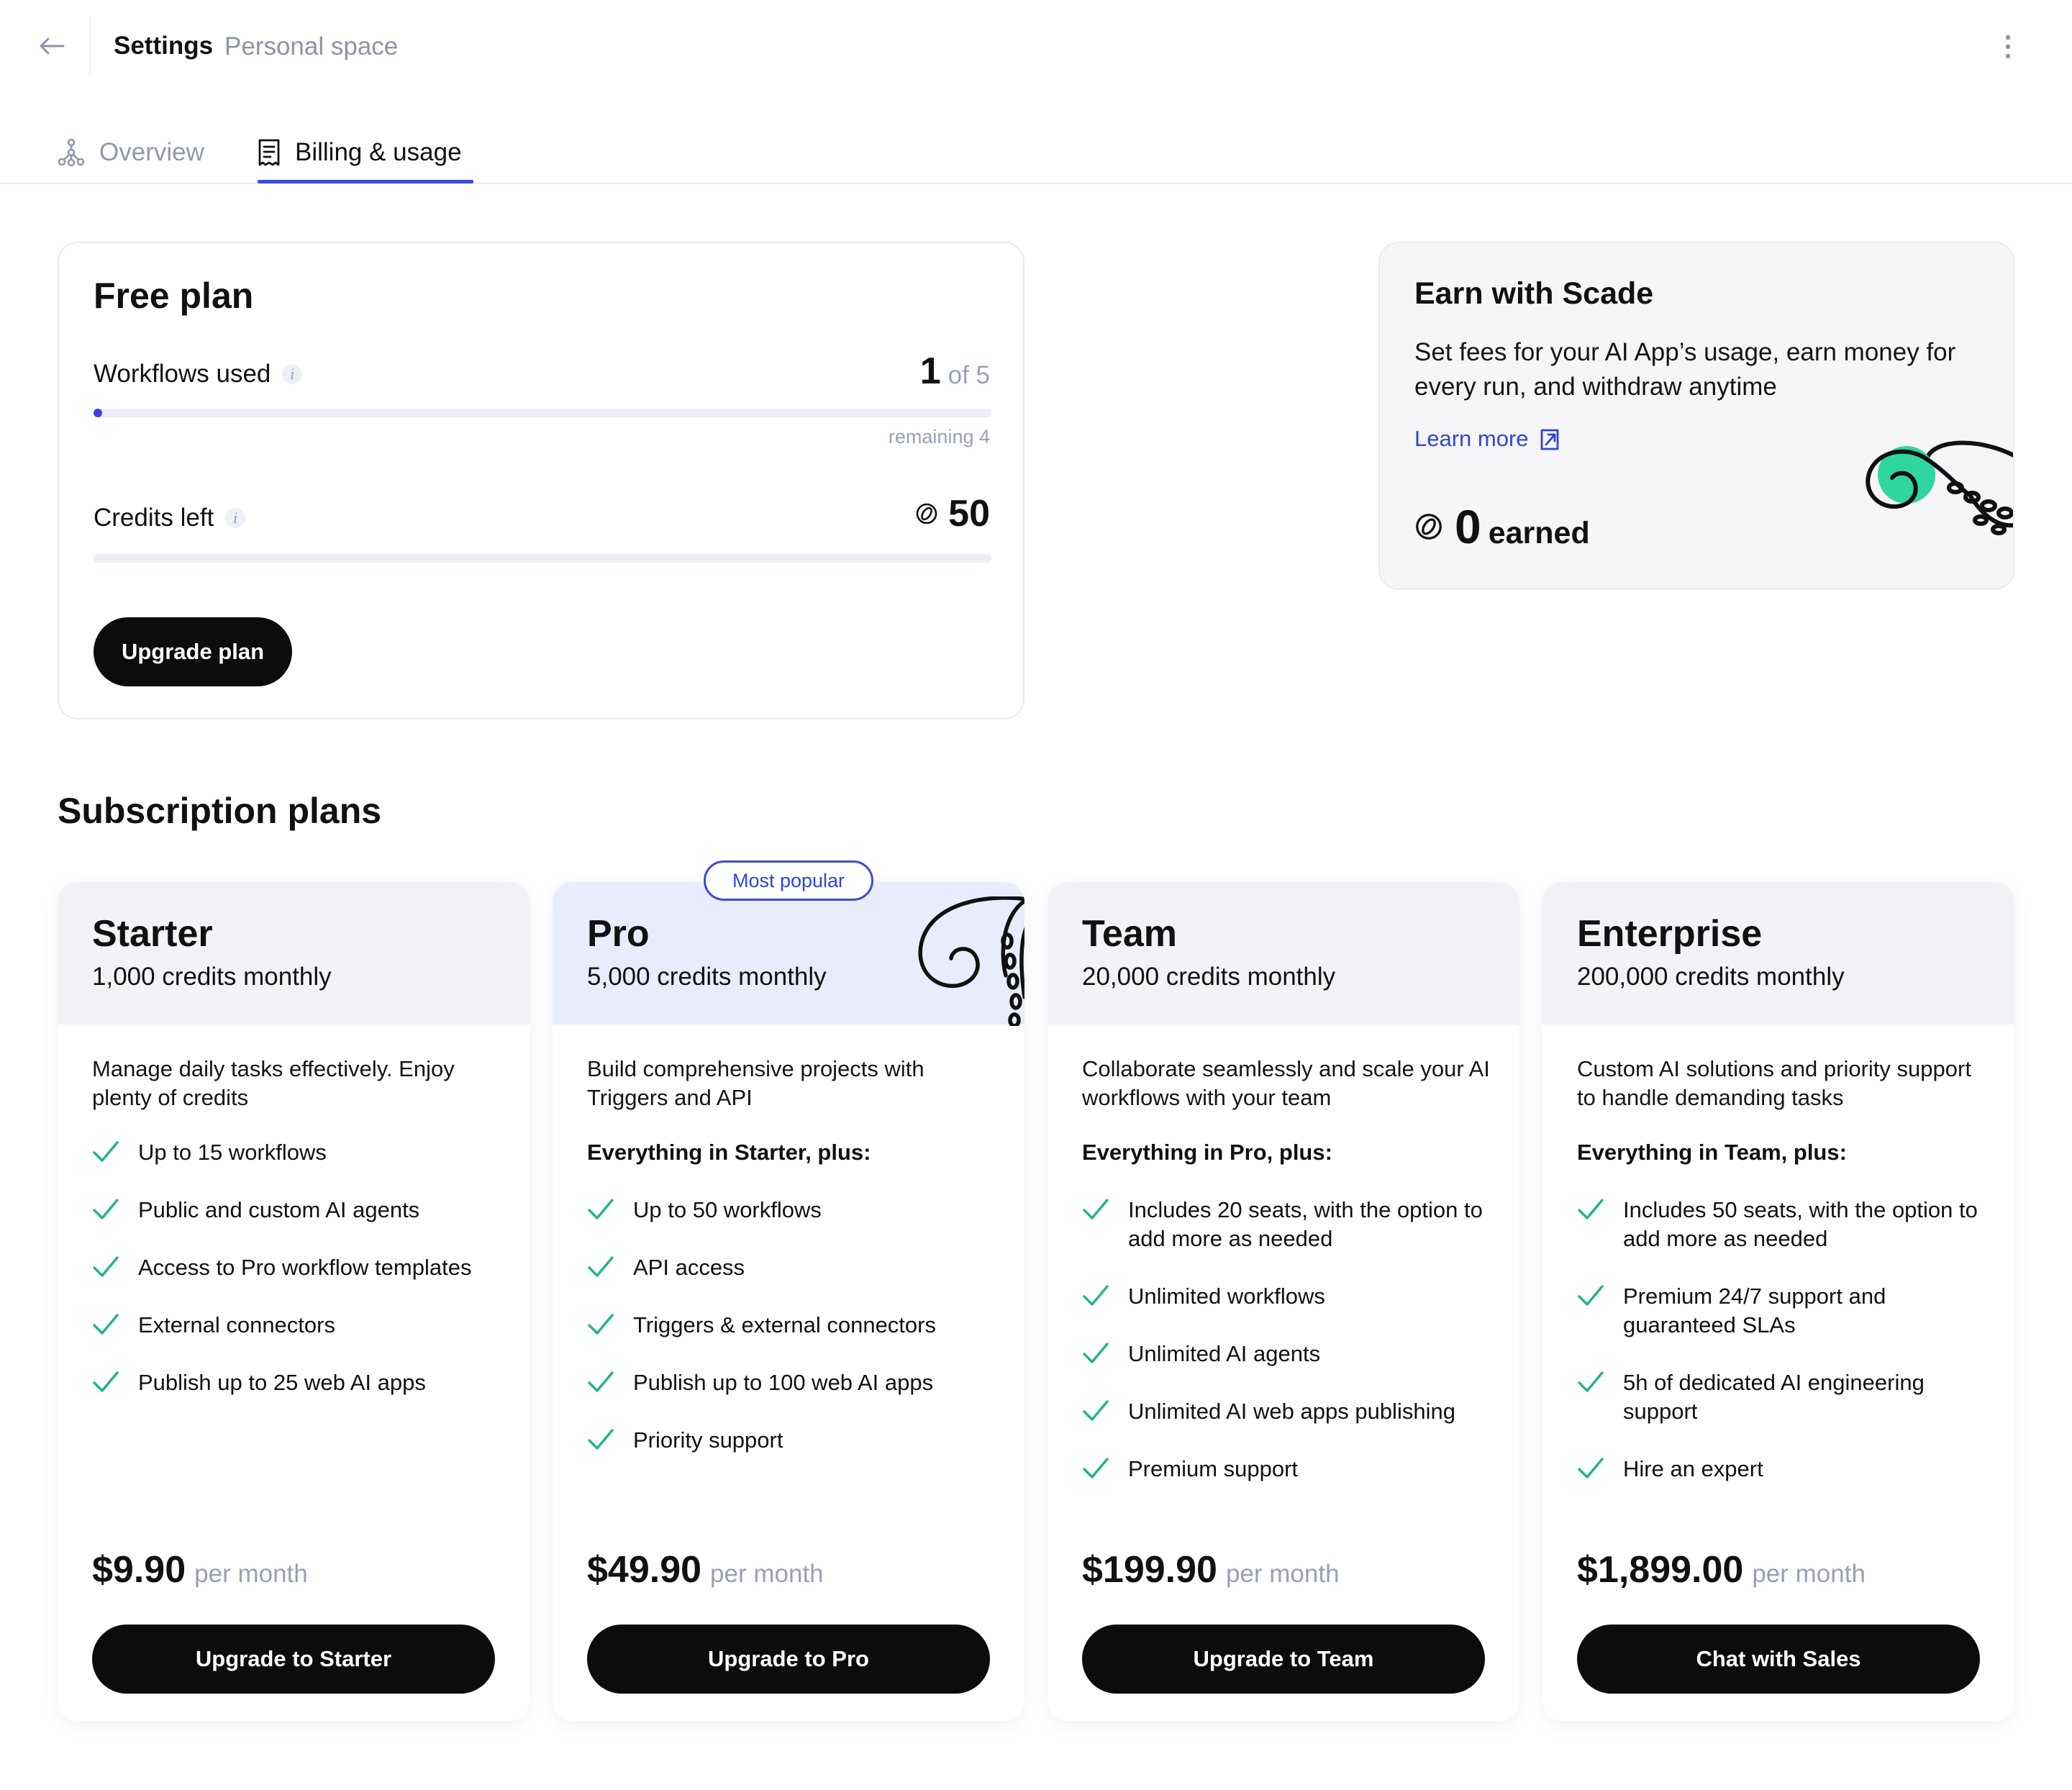 The image size is (2072, 1790). I want to click on tab-billing: Billing & usage, so click(360, 152).